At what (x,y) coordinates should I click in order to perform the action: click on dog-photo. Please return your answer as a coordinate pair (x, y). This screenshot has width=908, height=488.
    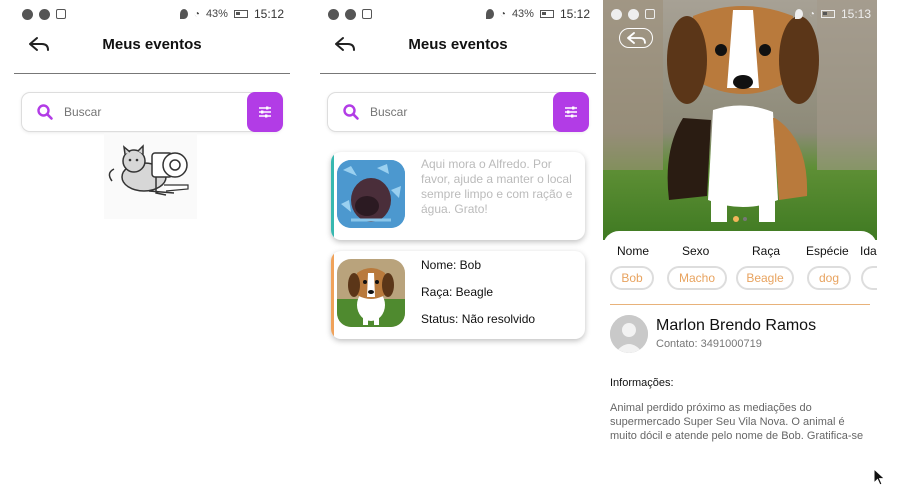
    Looking at the image, I should click on (371, 293).